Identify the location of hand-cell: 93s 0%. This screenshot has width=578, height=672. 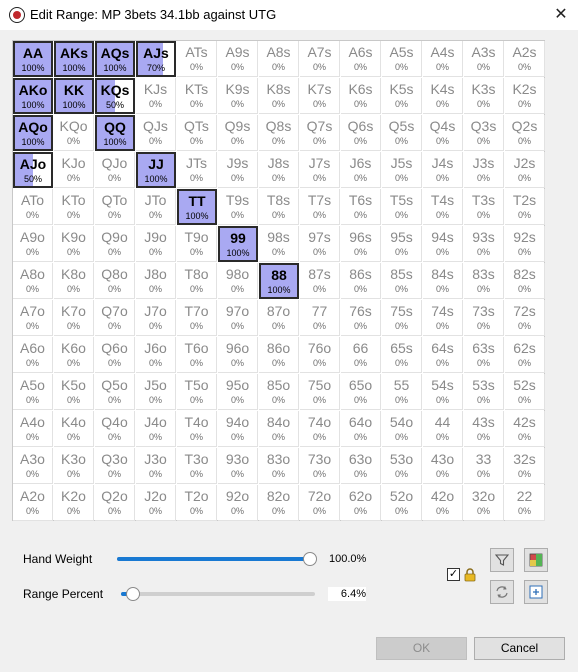
(484, 244).